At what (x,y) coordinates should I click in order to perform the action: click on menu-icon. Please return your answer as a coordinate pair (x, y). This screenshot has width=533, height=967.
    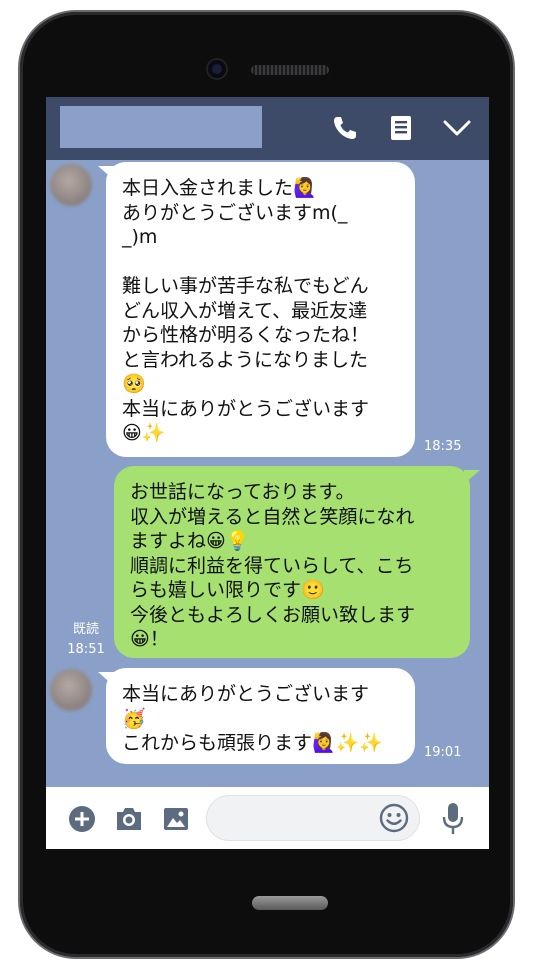
    Looking at the image, I should click on (401, 128).